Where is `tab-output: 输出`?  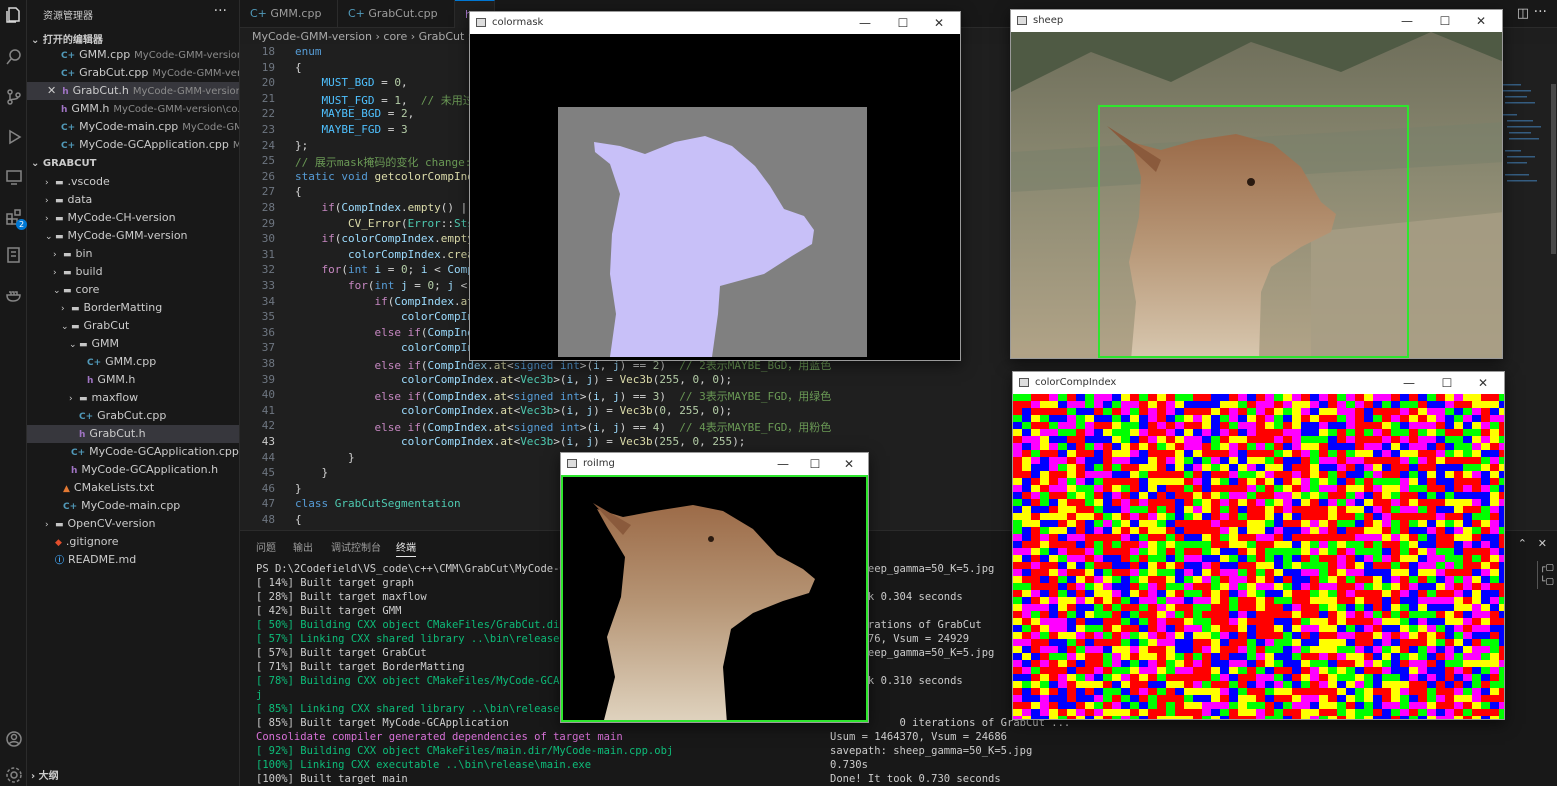 tab-output: 输出 is located at coordinates (303, 546).